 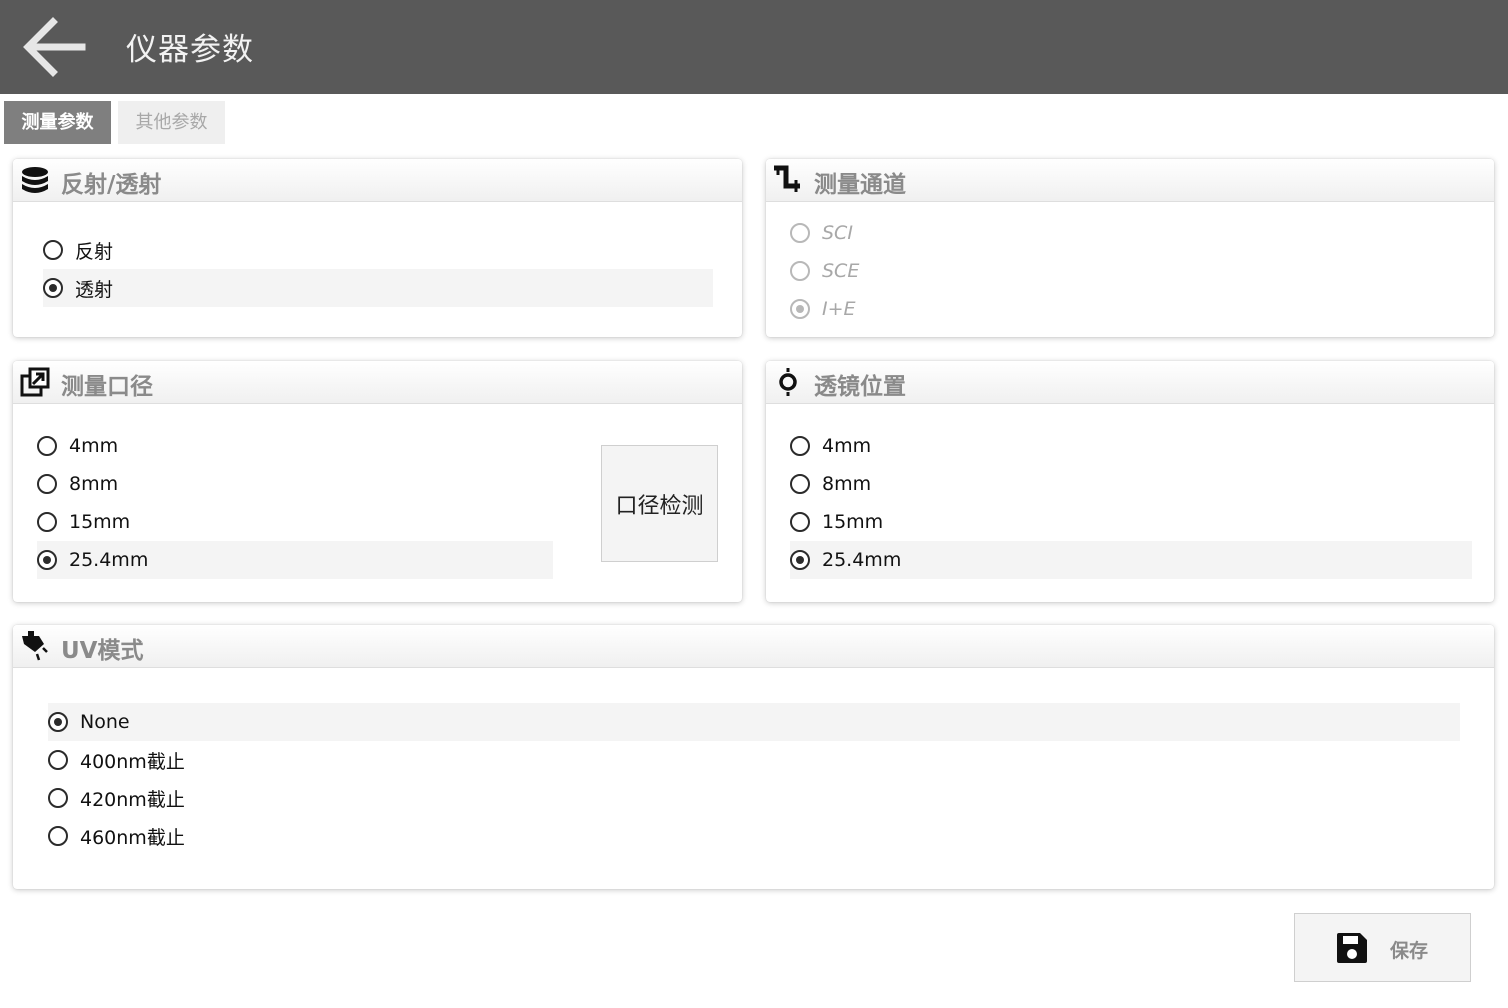 What do you see at coordinates (753, 646) in the screenshot?
I see `panel-header: UV模式` at bounding box center [753, 646].